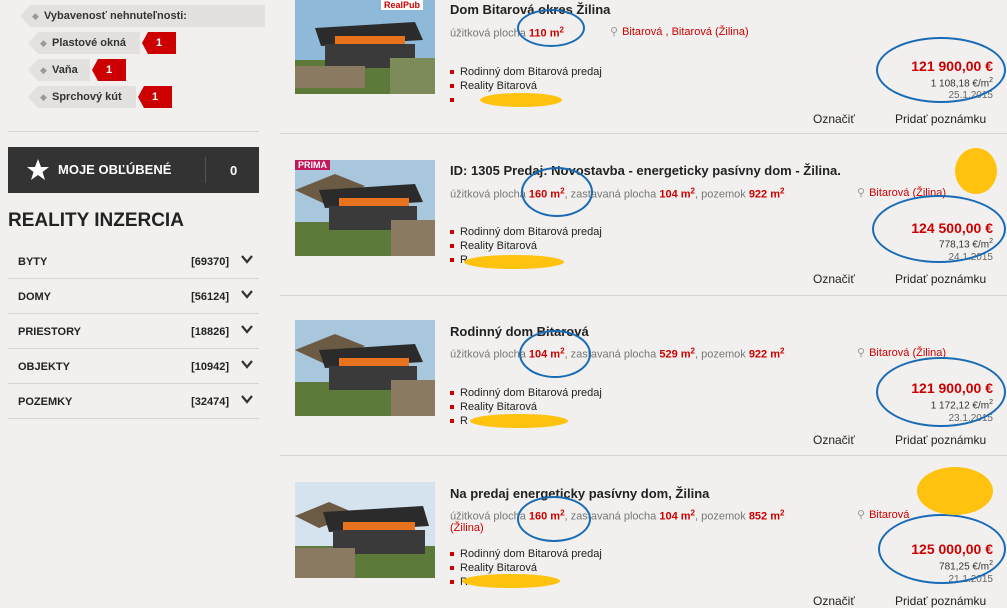  What do you see at coordinates (133, 366) in the screenshot?
I see `category-objekty: OBJEKTY [10942]` at bounding box center [133, 366].